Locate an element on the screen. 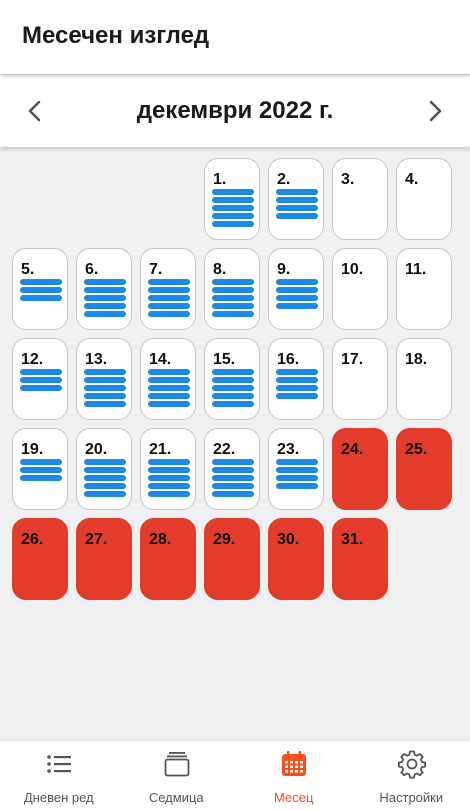 Image resolution: width=470 pixels, height=810 pixels. day-cell: 27. is located at coordinates (104, 559).